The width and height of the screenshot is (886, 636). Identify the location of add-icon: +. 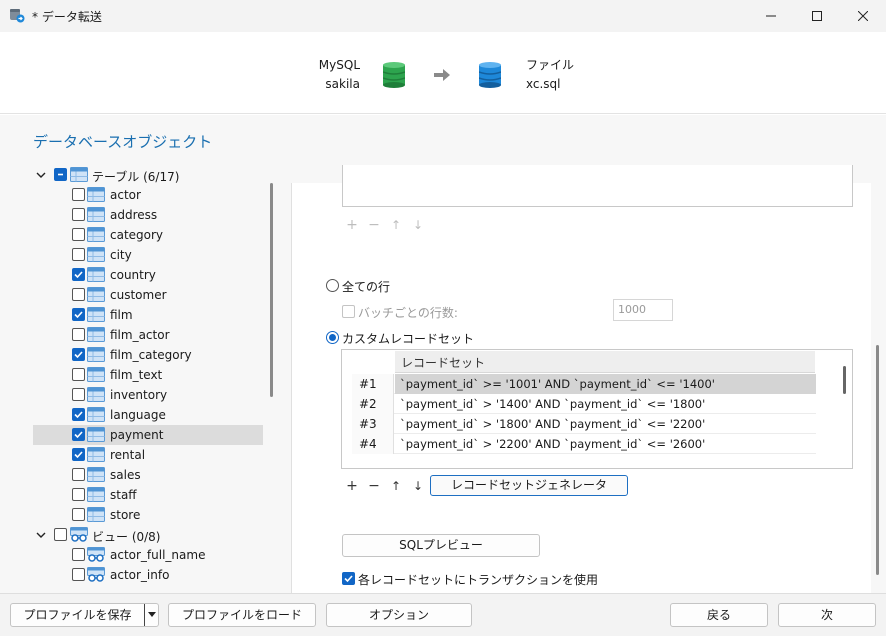
(352, 225).